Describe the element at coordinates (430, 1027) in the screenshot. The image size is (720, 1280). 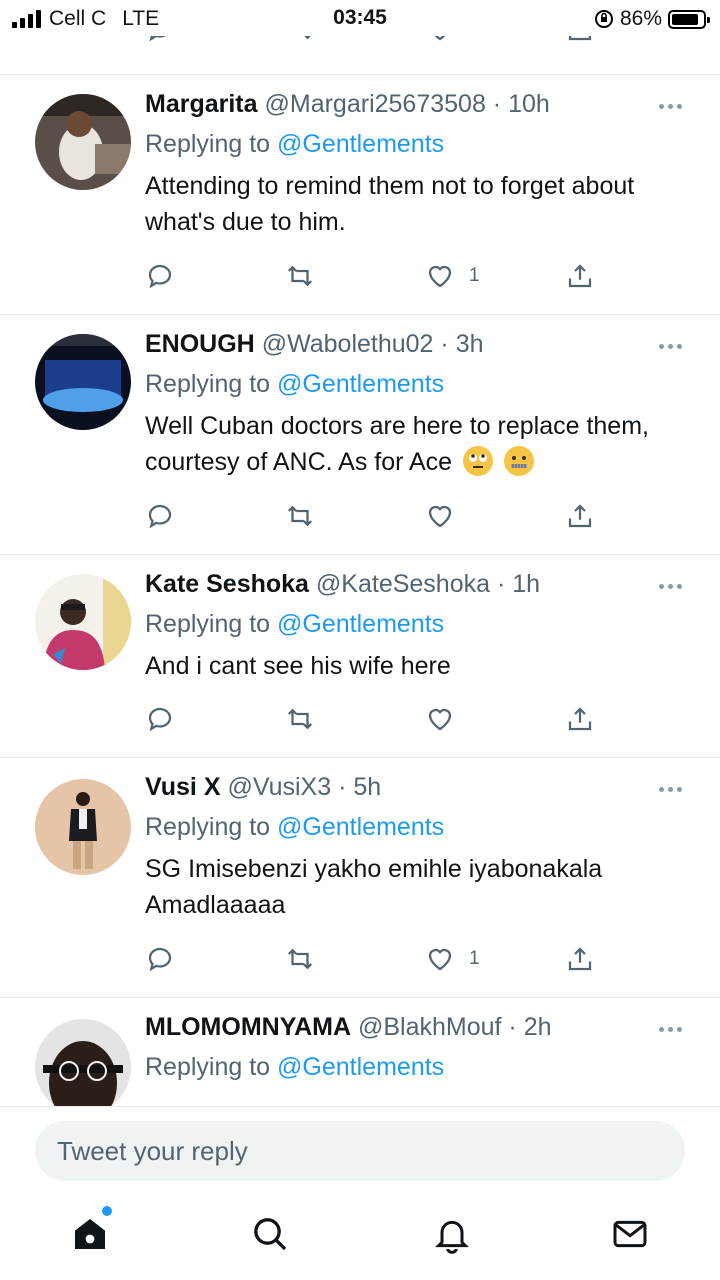
I see `handle: @BlakhMouf` at that location.